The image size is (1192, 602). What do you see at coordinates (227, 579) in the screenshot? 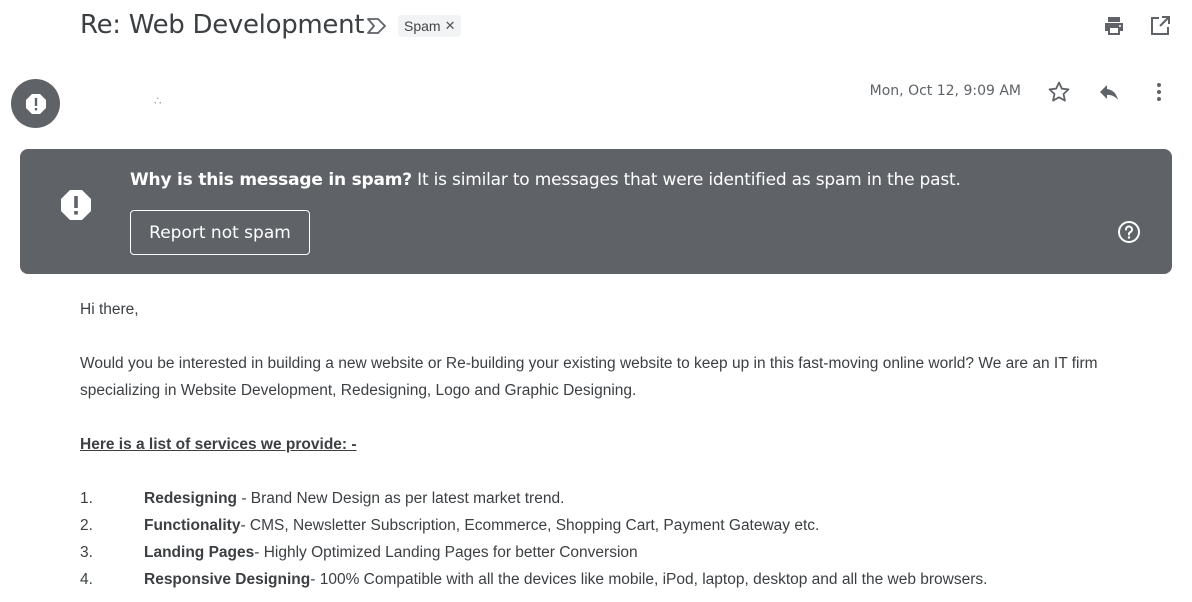
I see `service-title: Responsive Designing` at bounding box center [227, 579].